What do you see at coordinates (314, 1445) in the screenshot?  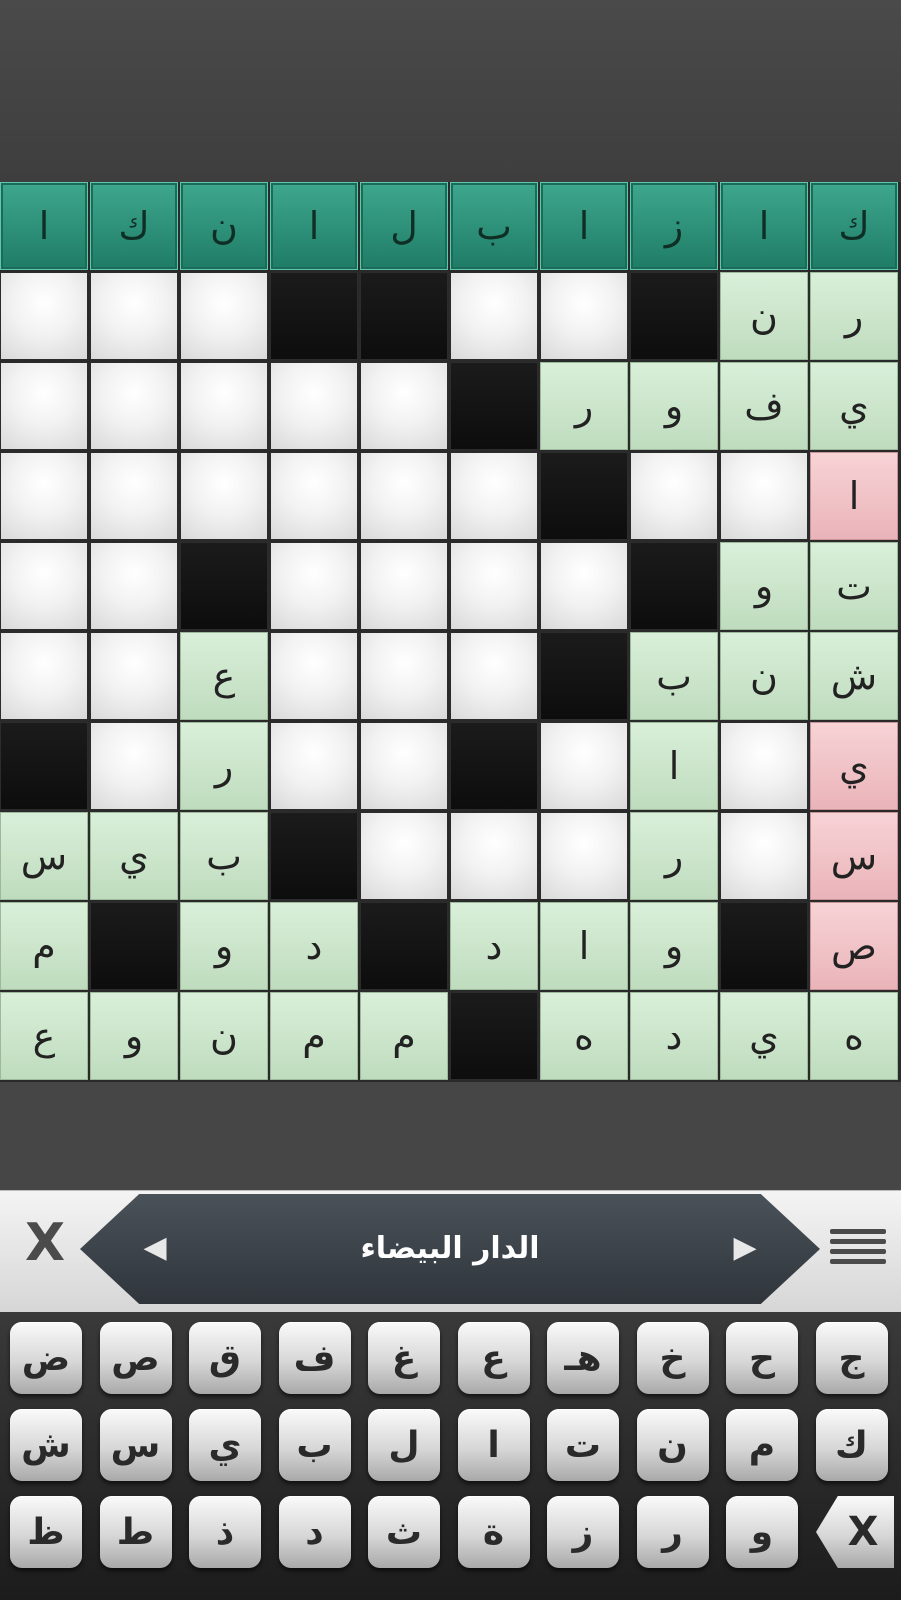 I see `key: ب` at bounding box center [314, 1445].